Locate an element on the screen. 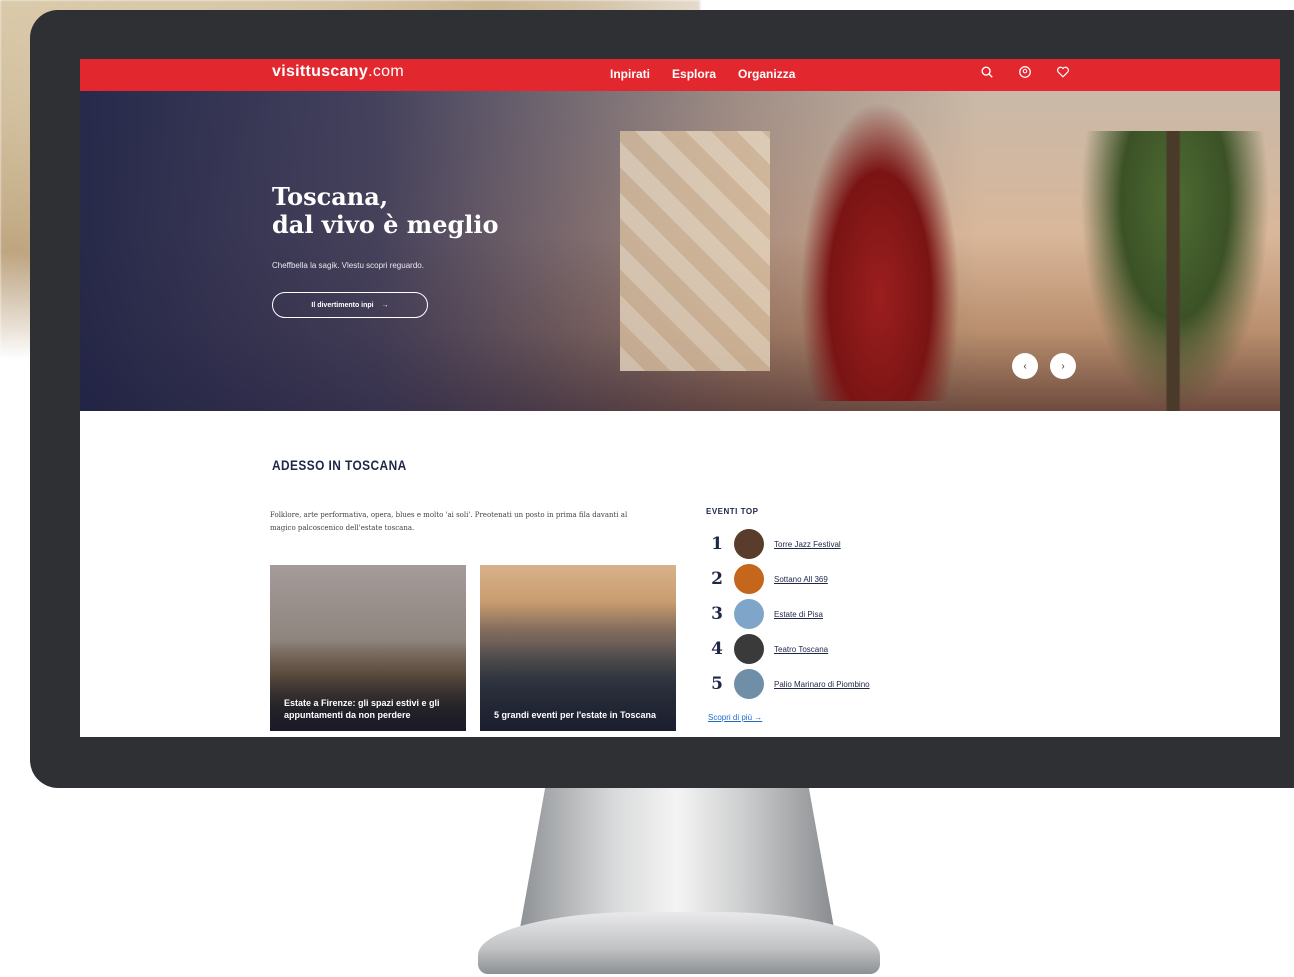  event-item: 2 Sottano All 369 is located at coordinates (769, 579).